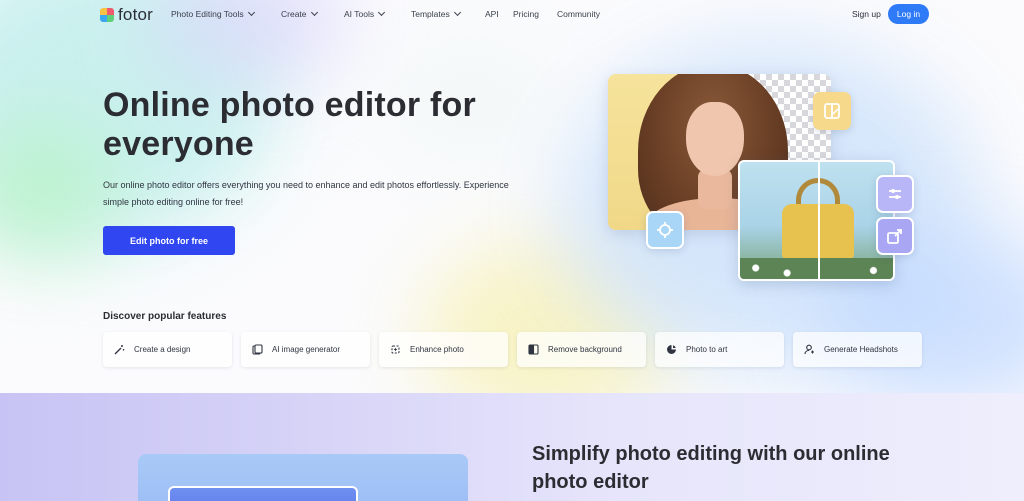 The width and height of the screenshot is (1024, 501). I want to click on feature-create-design: Create a design, so click(167, 349).